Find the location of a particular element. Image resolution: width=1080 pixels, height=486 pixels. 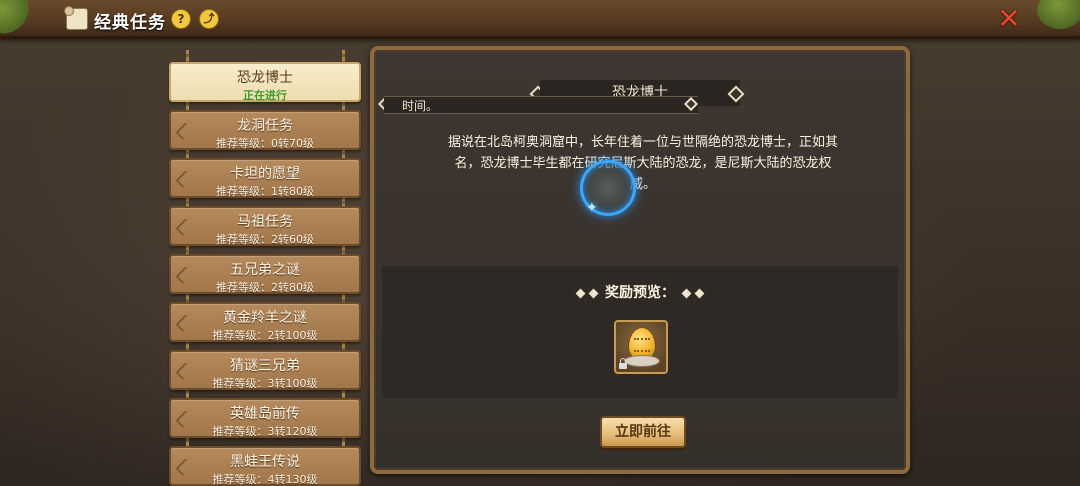

quest-name: 卡坦的愿望 is located at coordinates (265, 174).